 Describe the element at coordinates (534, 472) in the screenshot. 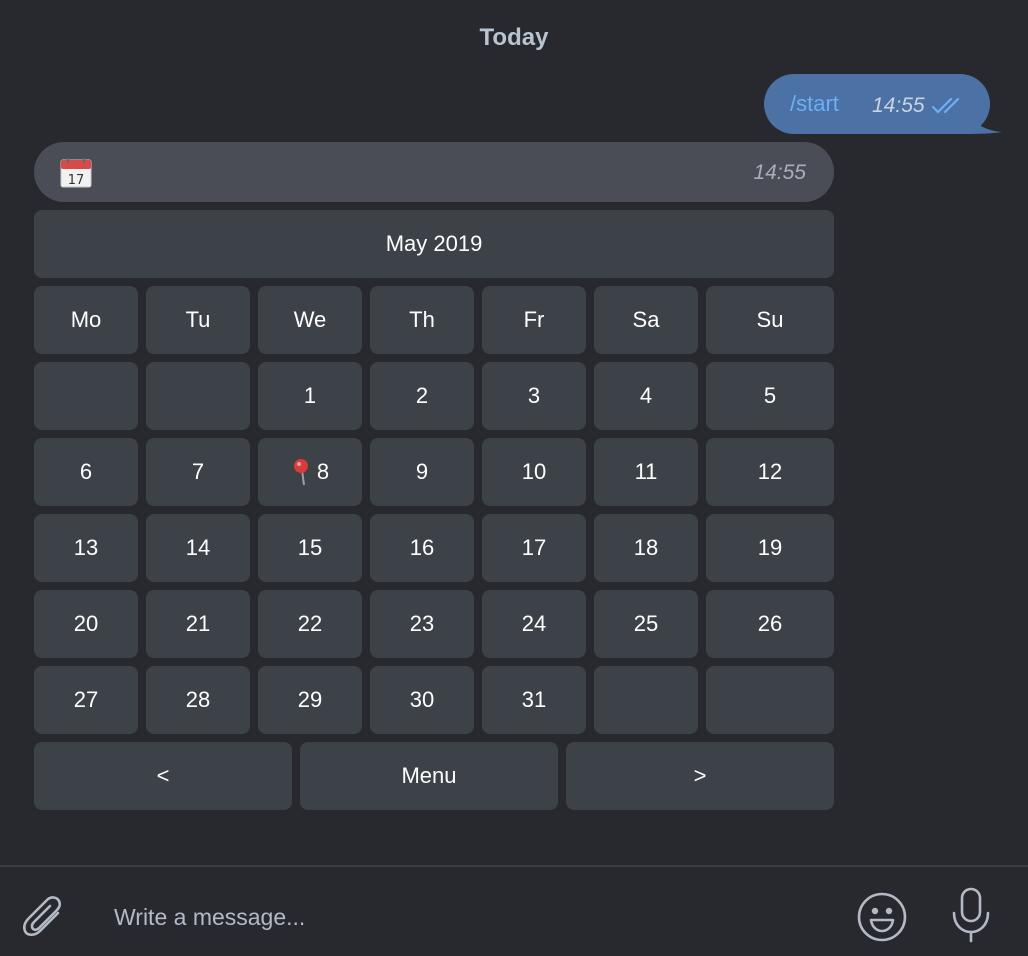

I see `day-button: 10` at that location.